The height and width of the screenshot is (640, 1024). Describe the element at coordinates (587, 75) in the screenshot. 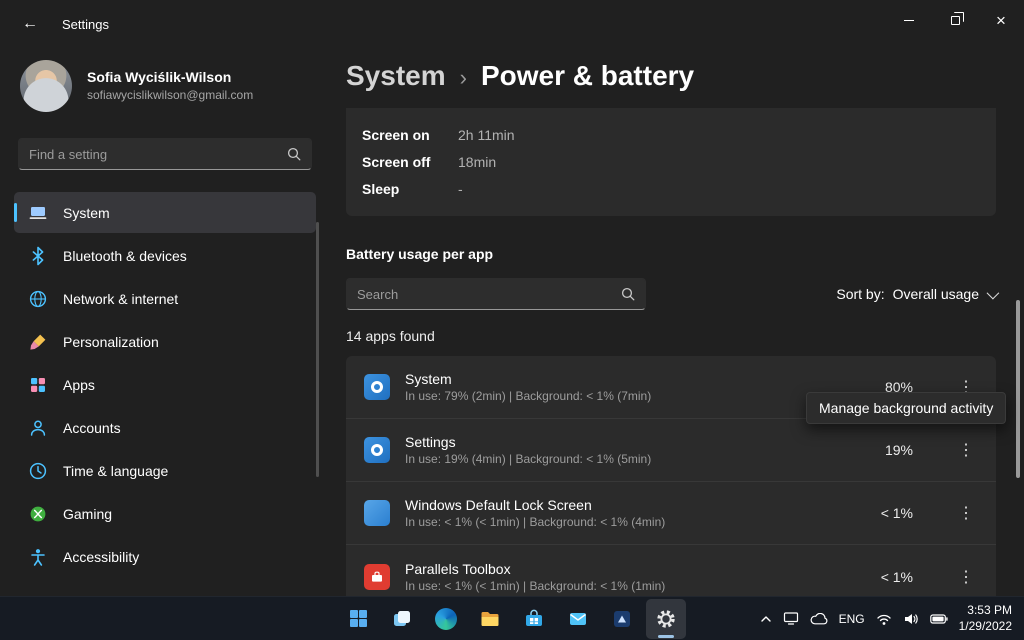

I see `page-title: Power & battery` at that location.